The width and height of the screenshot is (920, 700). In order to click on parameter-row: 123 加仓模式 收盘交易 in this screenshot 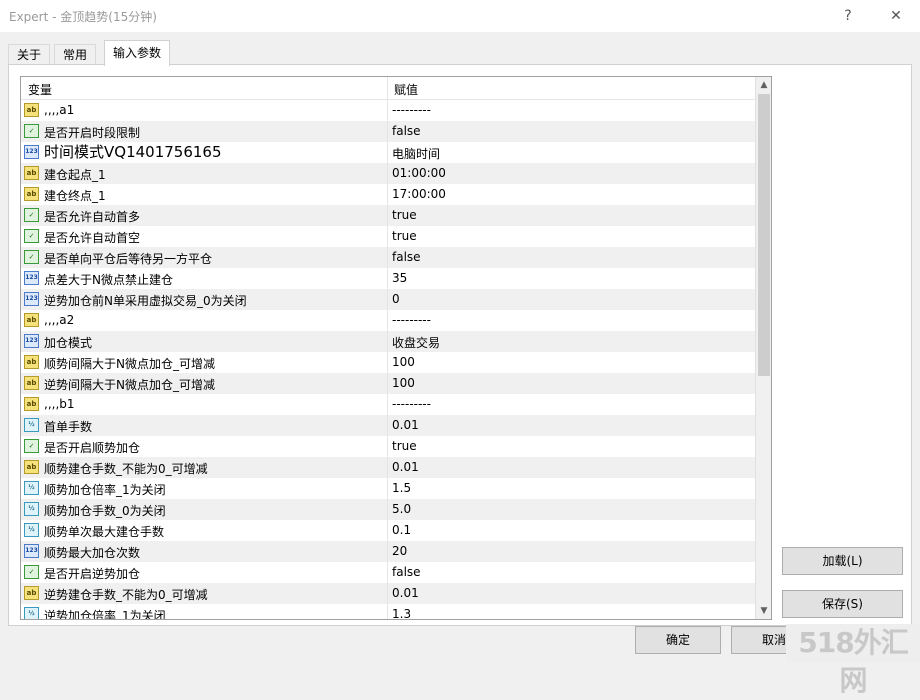, I will do `click(388, 341)`.